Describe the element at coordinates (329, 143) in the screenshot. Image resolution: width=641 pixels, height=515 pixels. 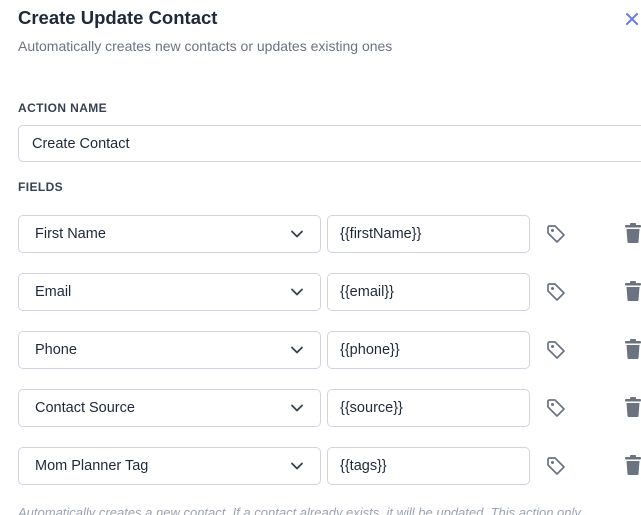
I see `action-name-input` at that location.